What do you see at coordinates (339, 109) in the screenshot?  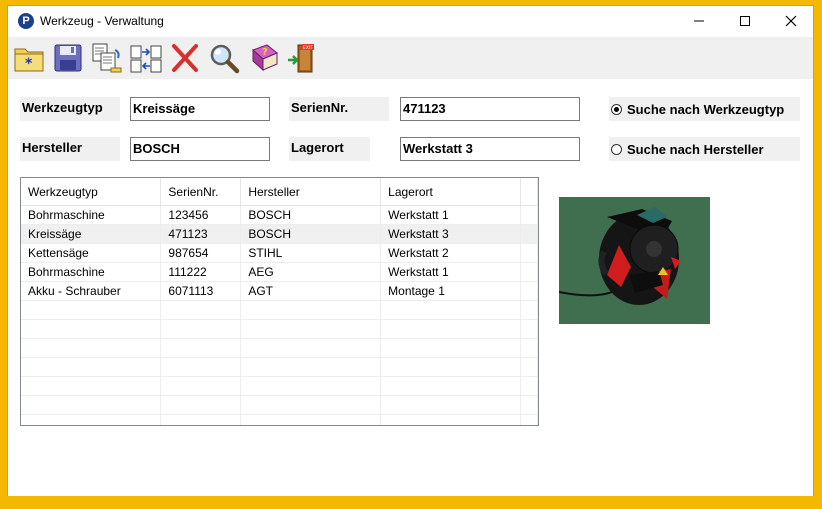 I see `seriennr-label: SerienNr.` at bounding box center [339, 109].